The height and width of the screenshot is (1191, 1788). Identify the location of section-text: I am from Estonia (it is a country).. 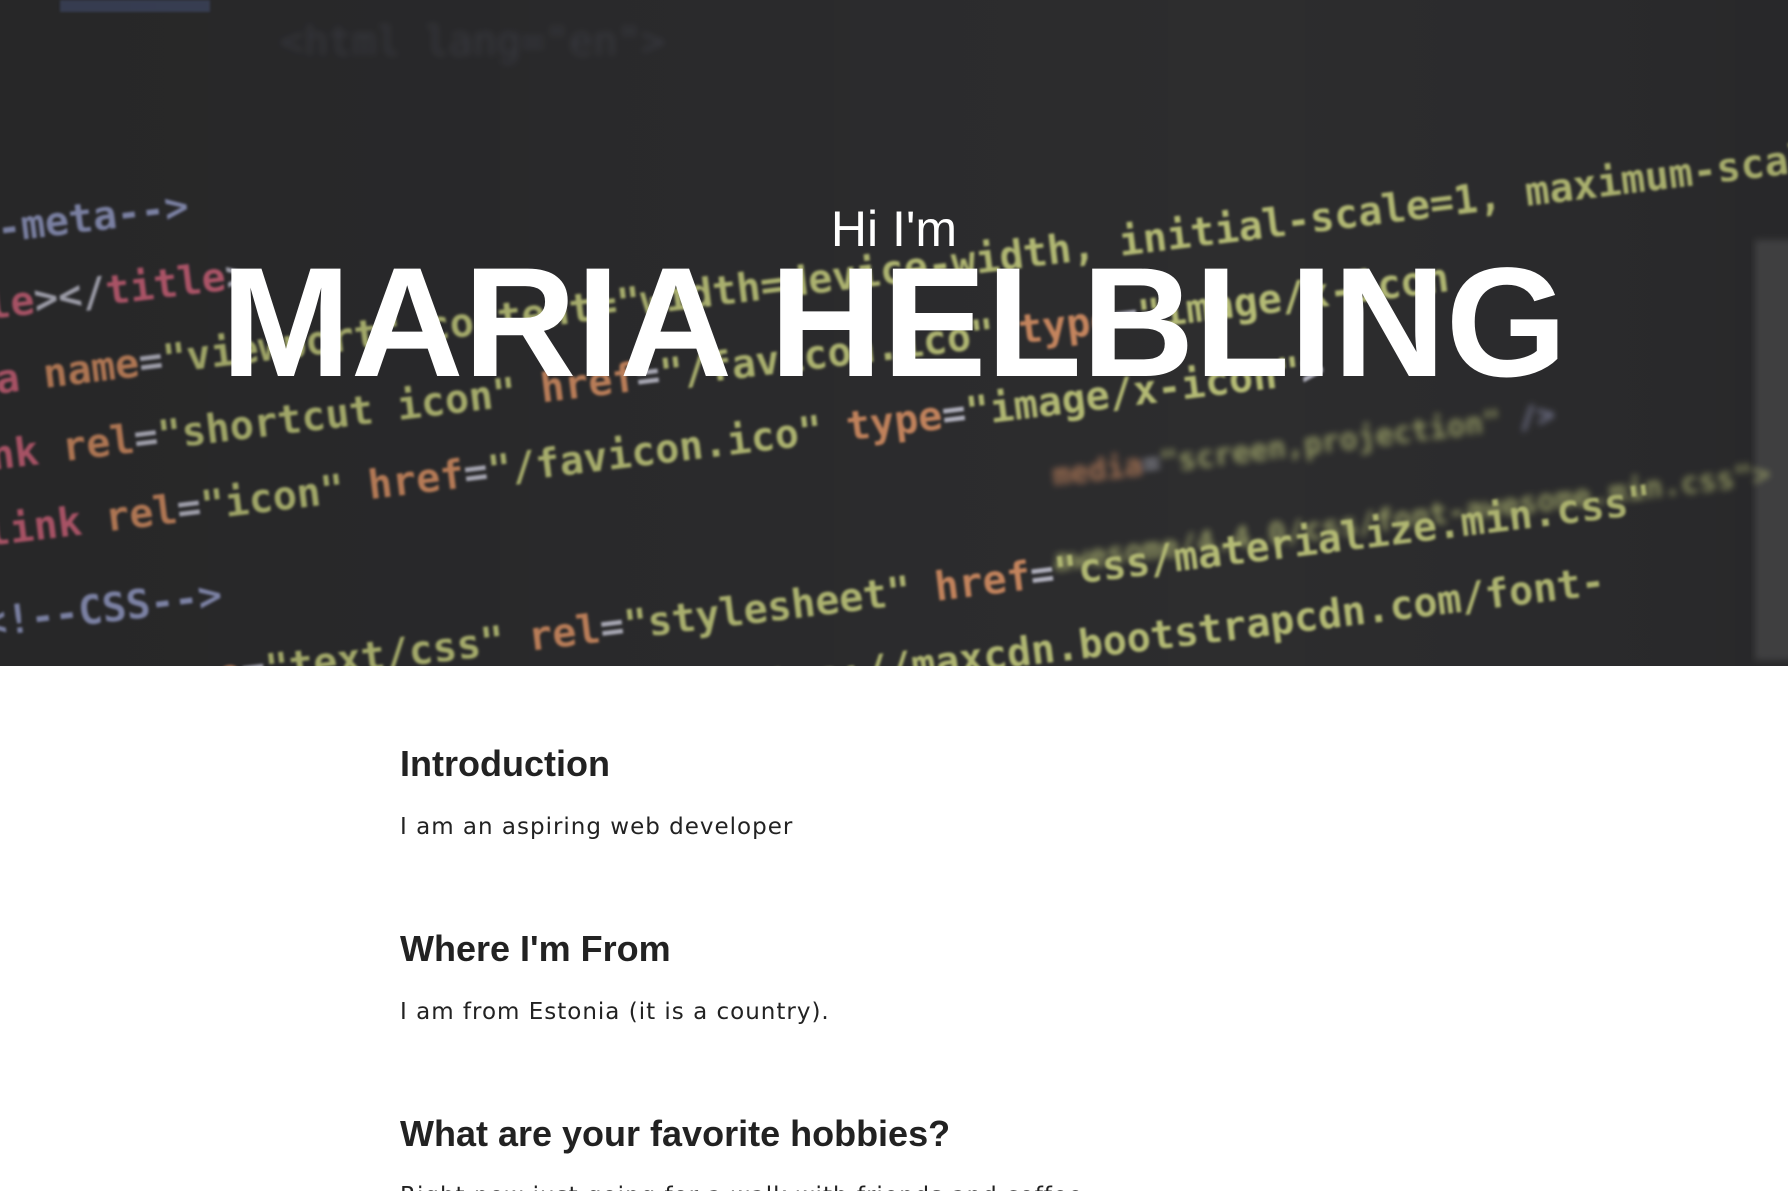
(615, 1012).